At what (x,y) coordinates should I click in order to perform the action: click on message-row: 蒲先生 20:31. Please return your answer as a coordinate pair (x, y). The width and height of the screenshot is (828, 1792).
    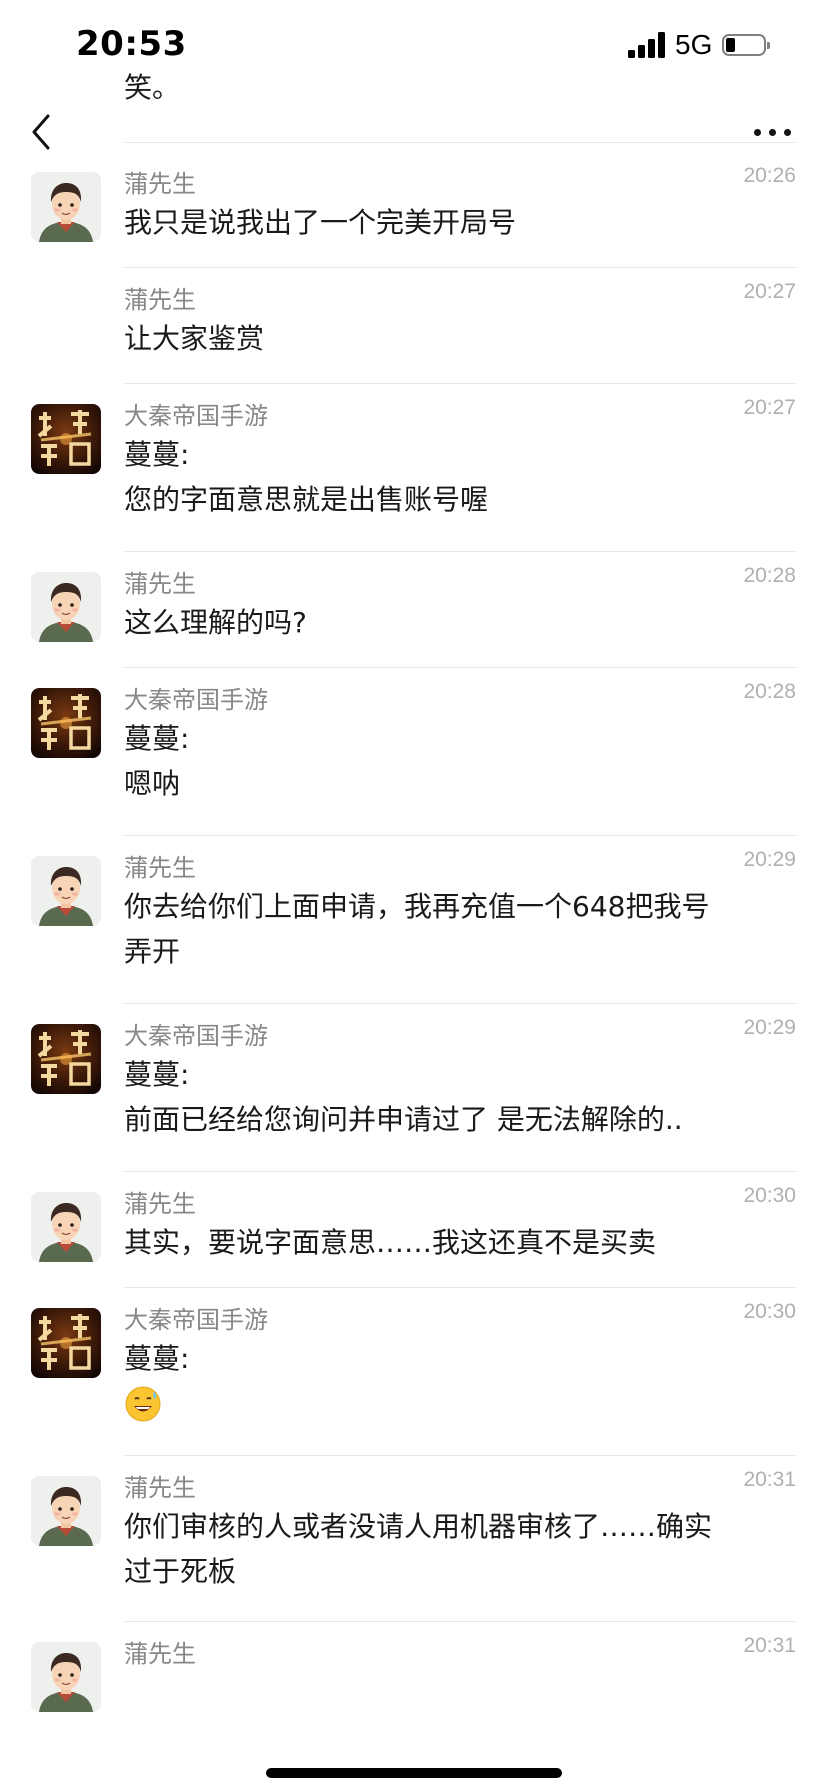
    Looking at the image, I should click on (414, 1707).